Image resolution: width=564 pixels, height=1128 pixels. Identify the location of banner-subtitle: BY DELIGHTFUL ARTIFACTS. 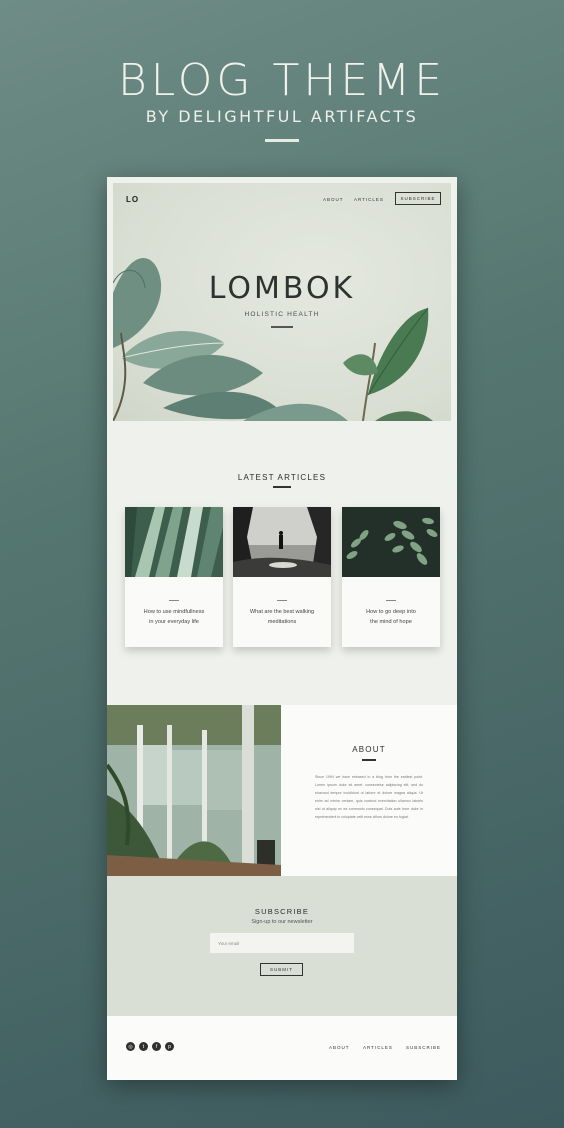
(282, 116).